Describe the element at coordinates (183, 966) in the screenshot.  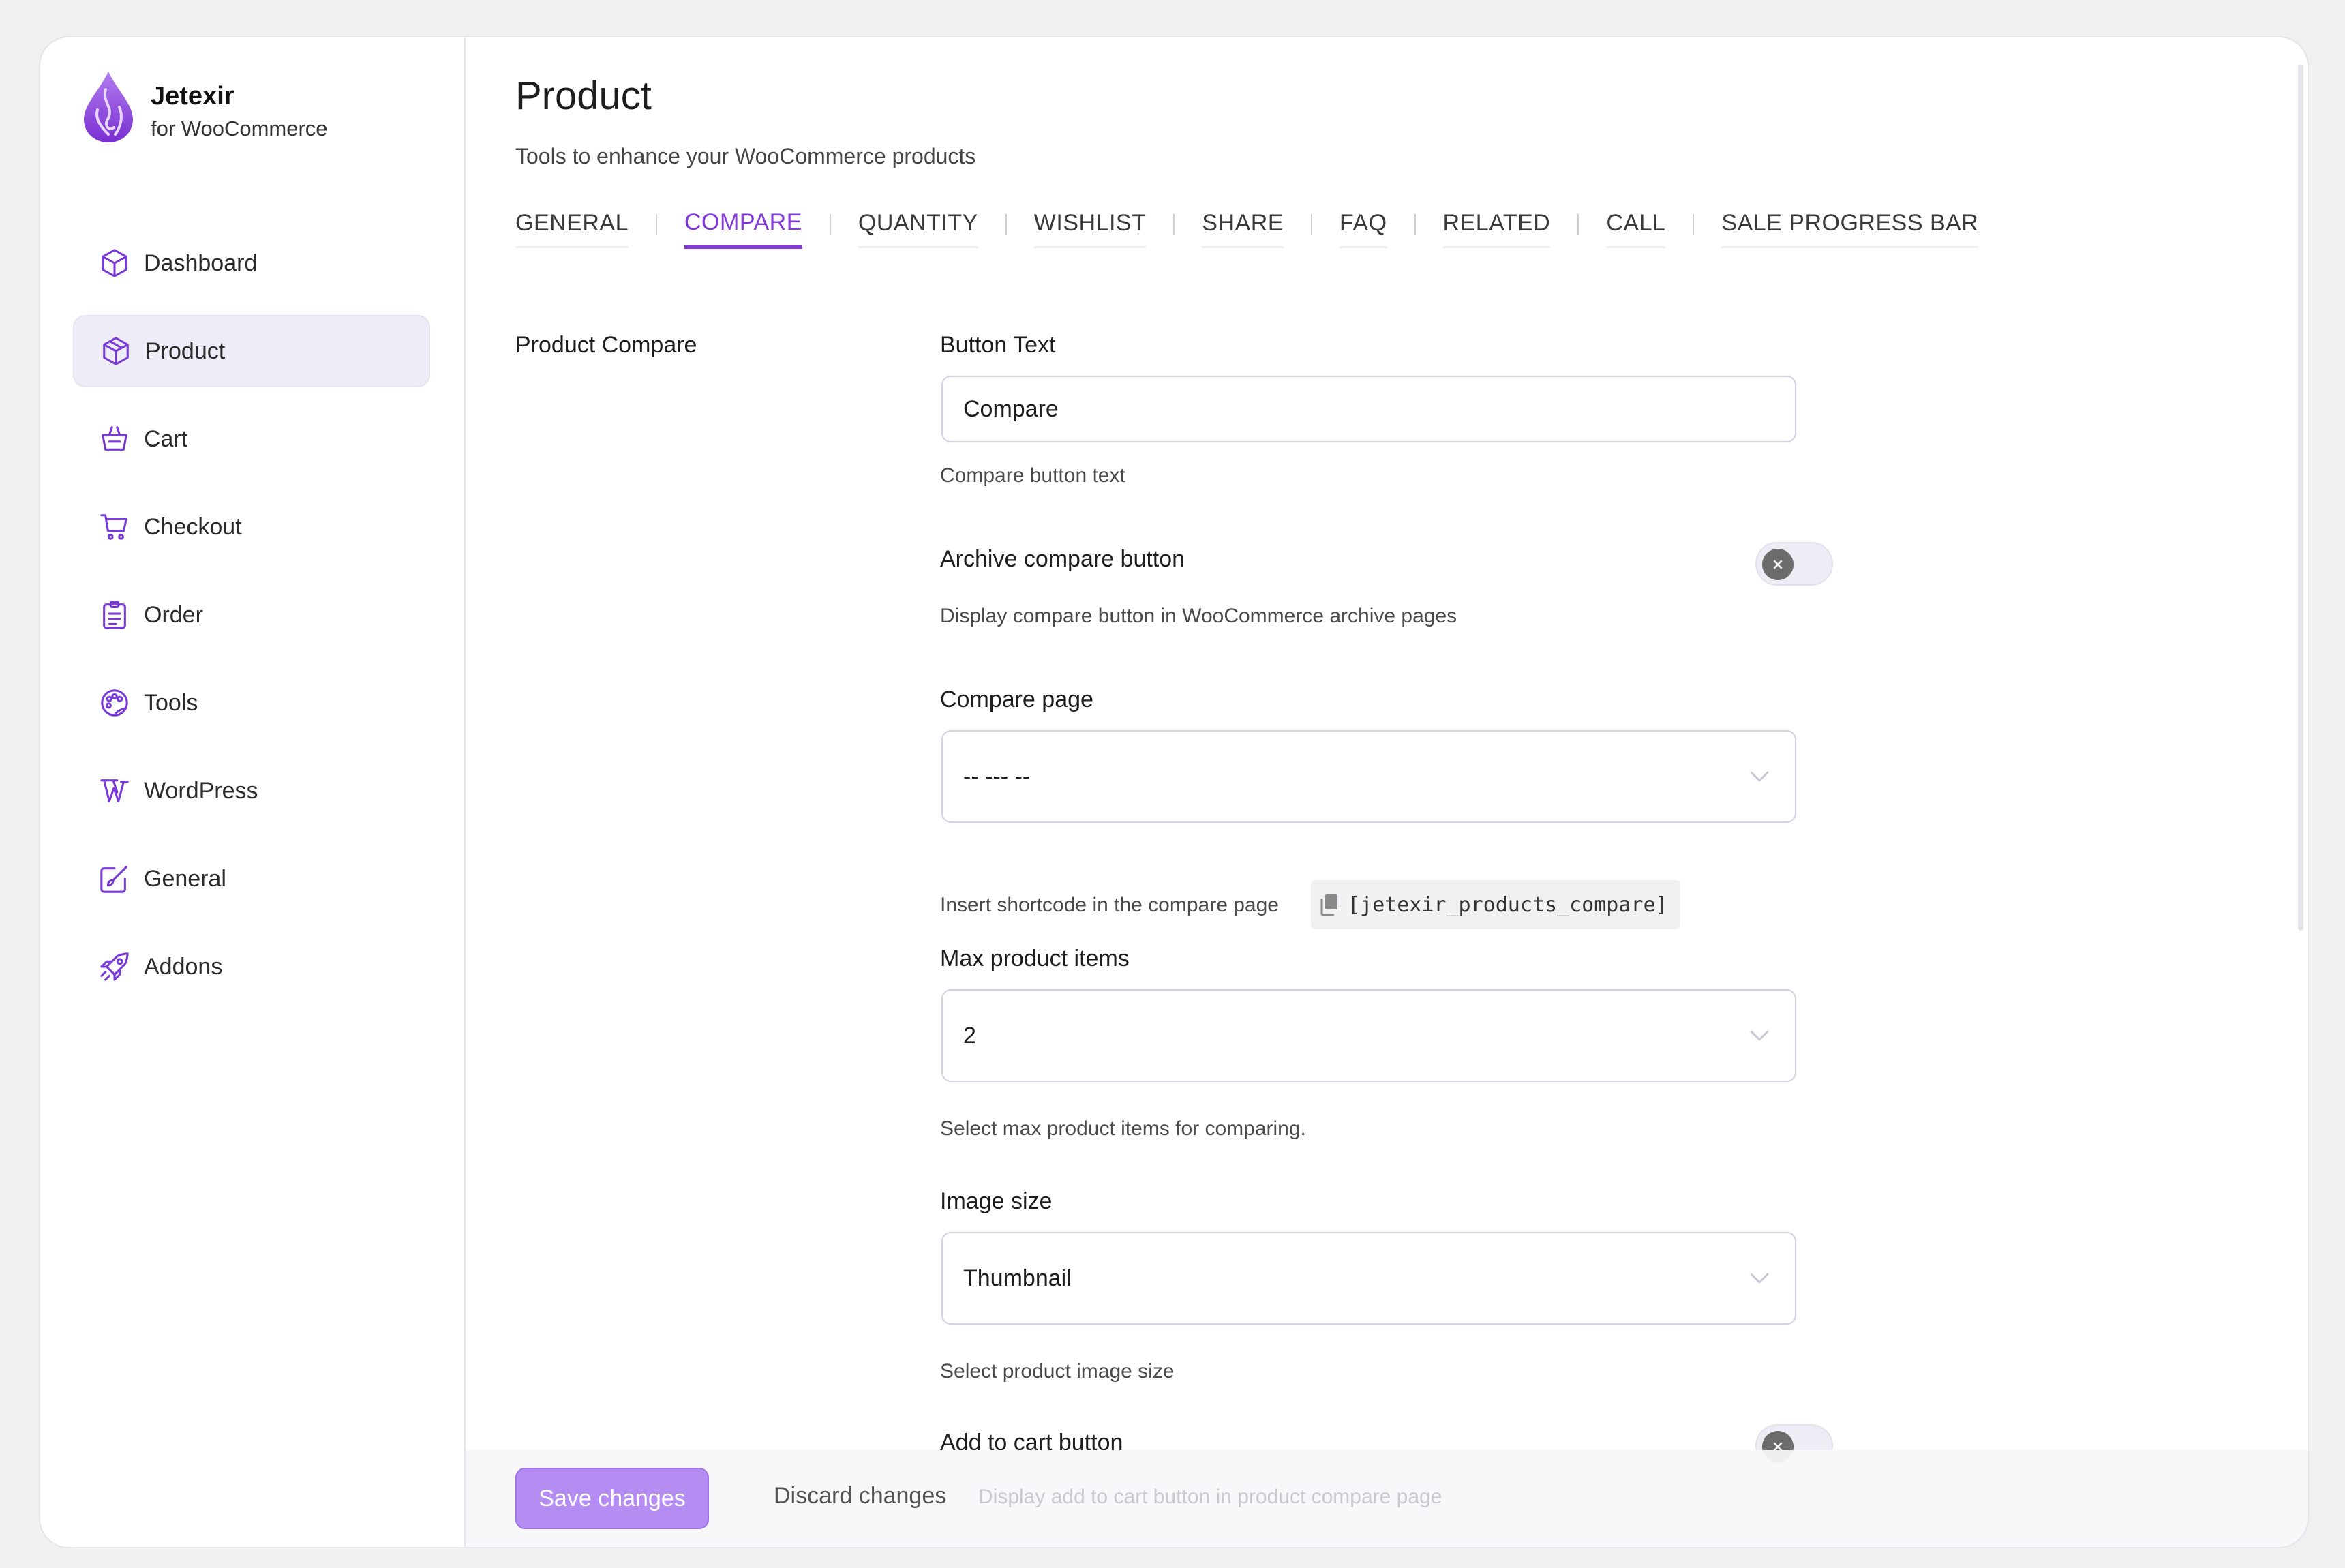
I see `sidebar-item-label: Addons` at that location.